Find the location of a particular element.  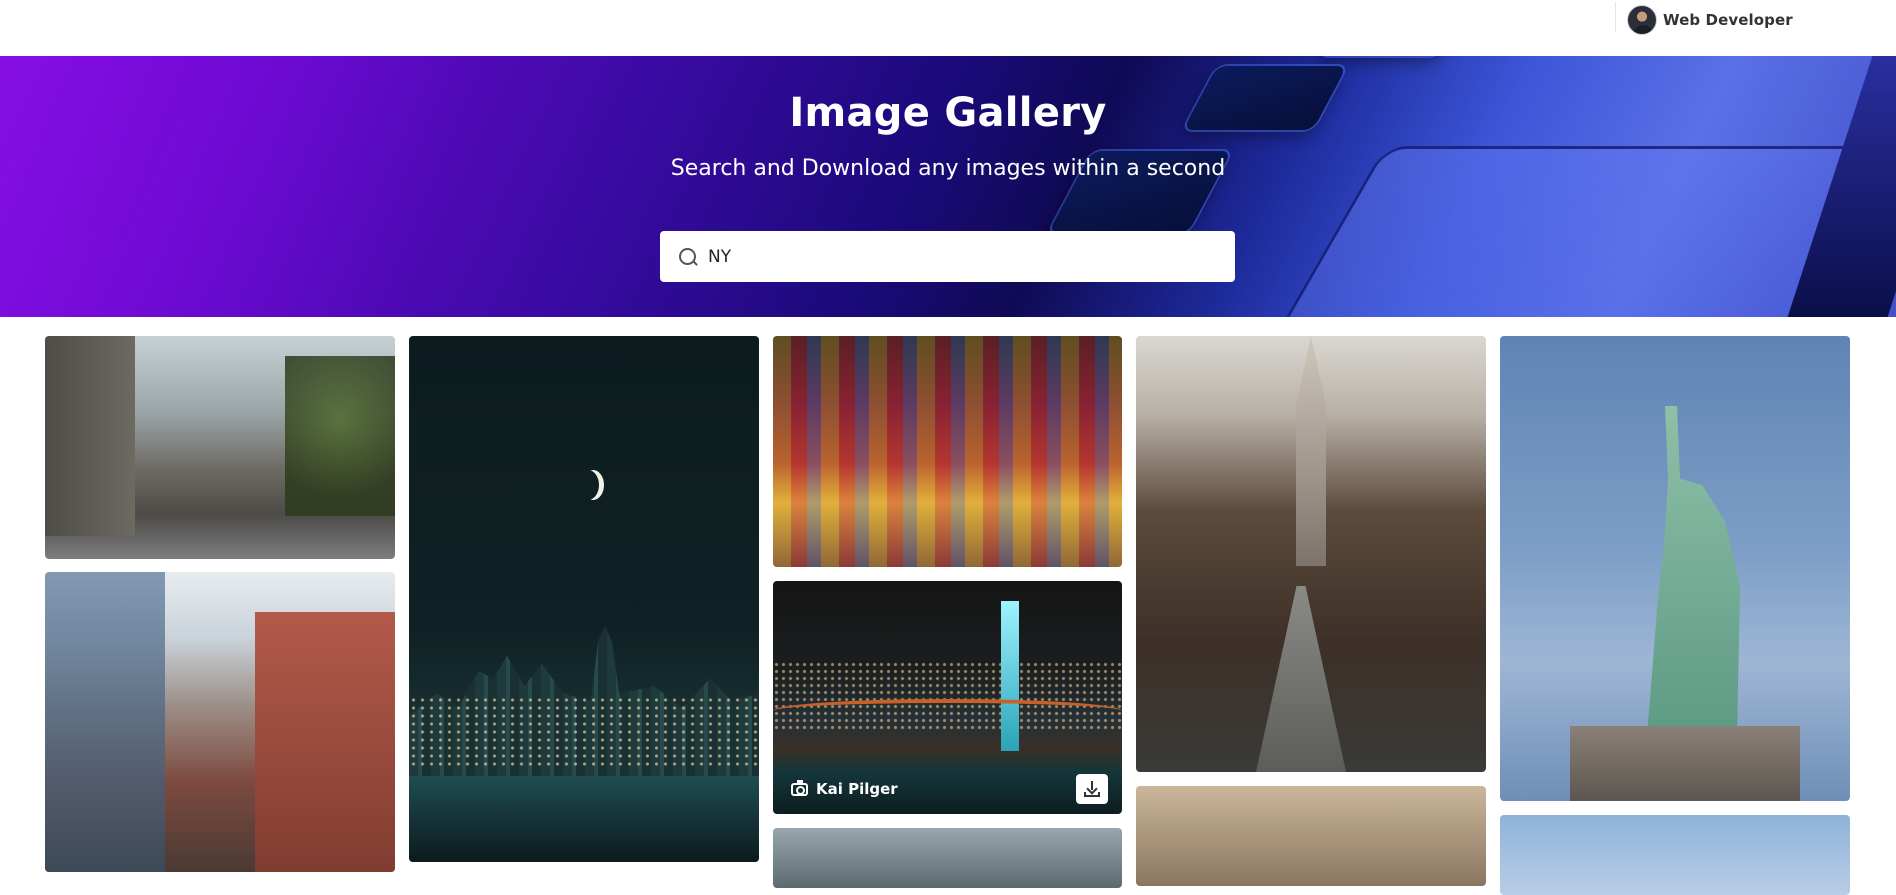

user-name: Web Developer is located at coordinates (1728, 20).